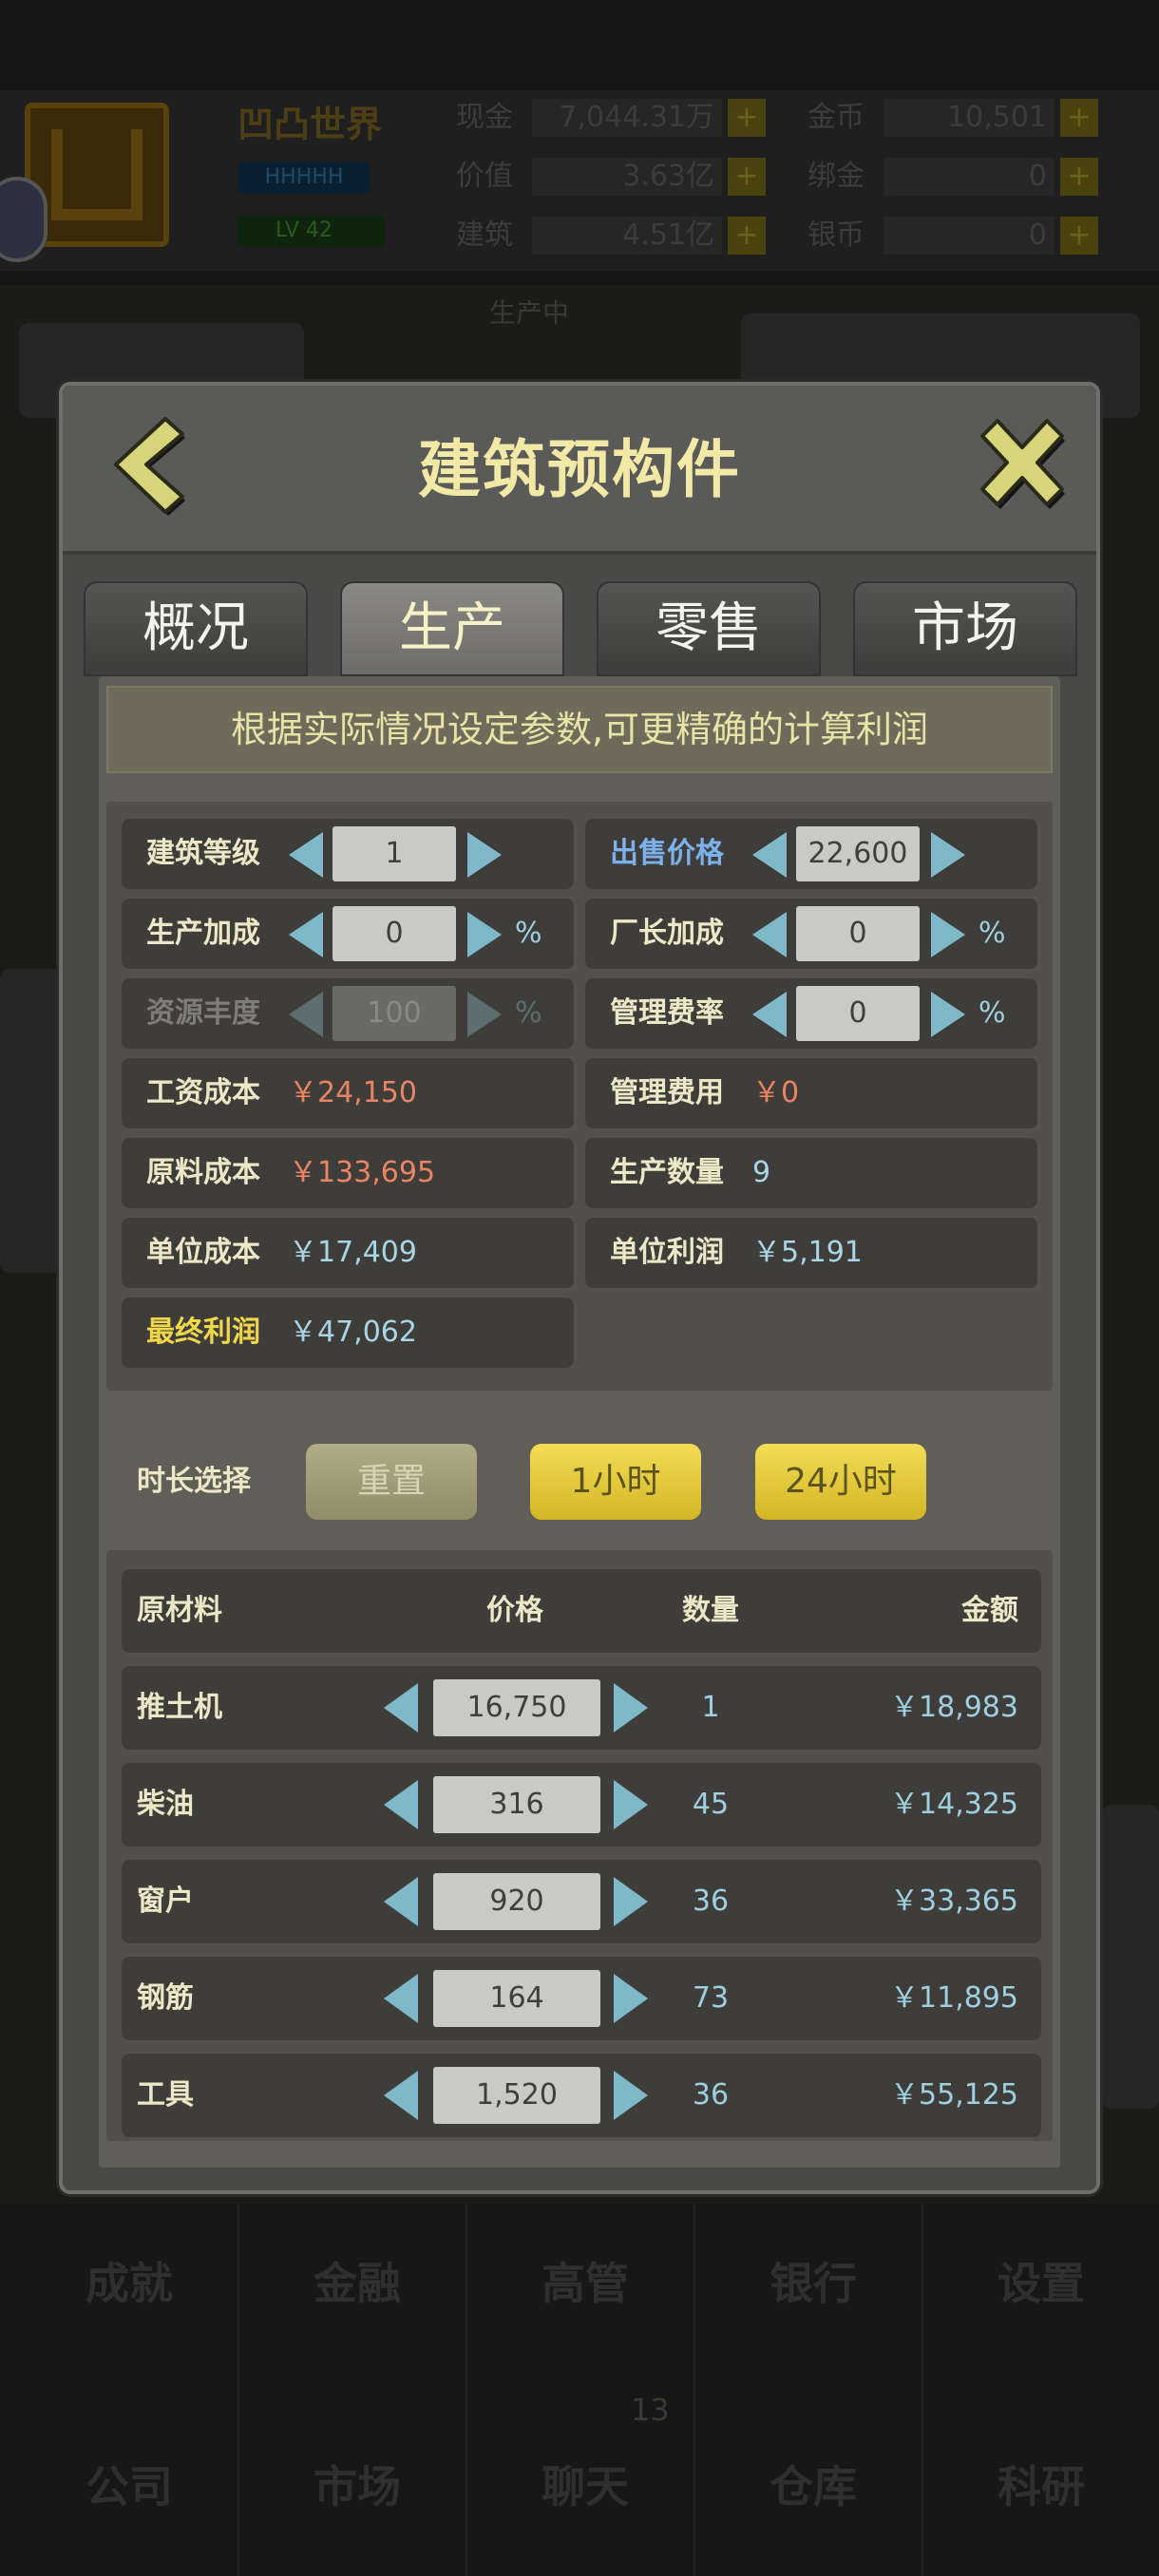 Image resolution: width=1159 pixels, height=2576 pixels. I want to click on table-header: 原材料 价格 数量 金额, so click(581, 1611).